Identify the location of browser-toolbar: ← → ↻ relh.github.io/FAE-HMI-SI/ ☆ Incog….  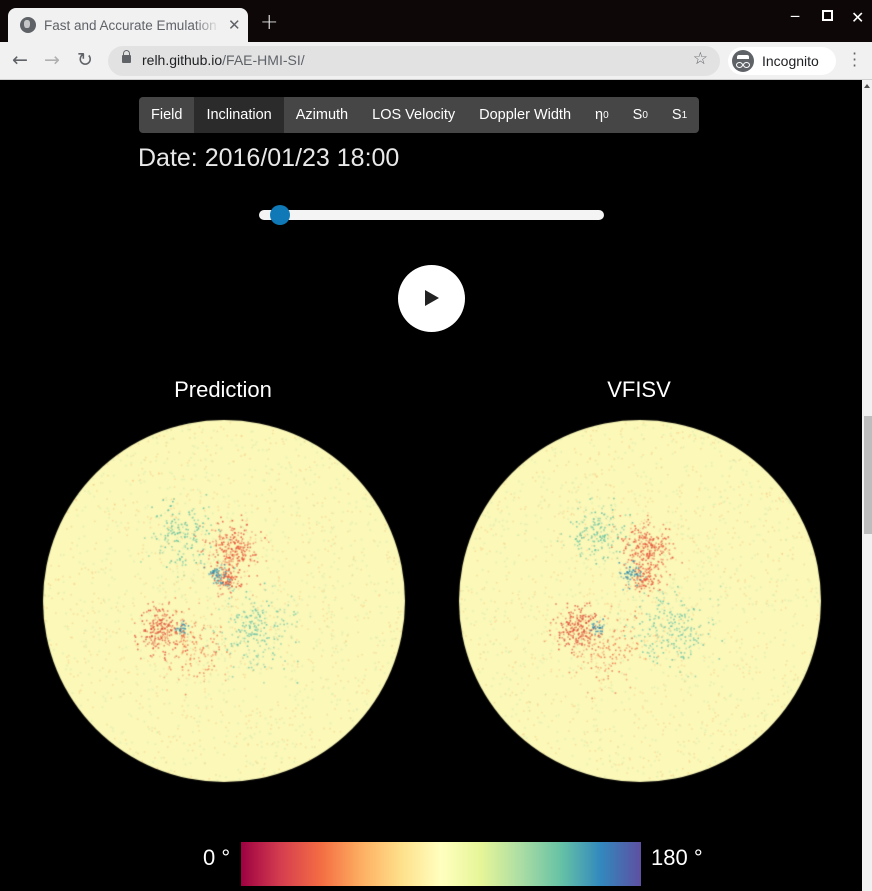
(436, 61).